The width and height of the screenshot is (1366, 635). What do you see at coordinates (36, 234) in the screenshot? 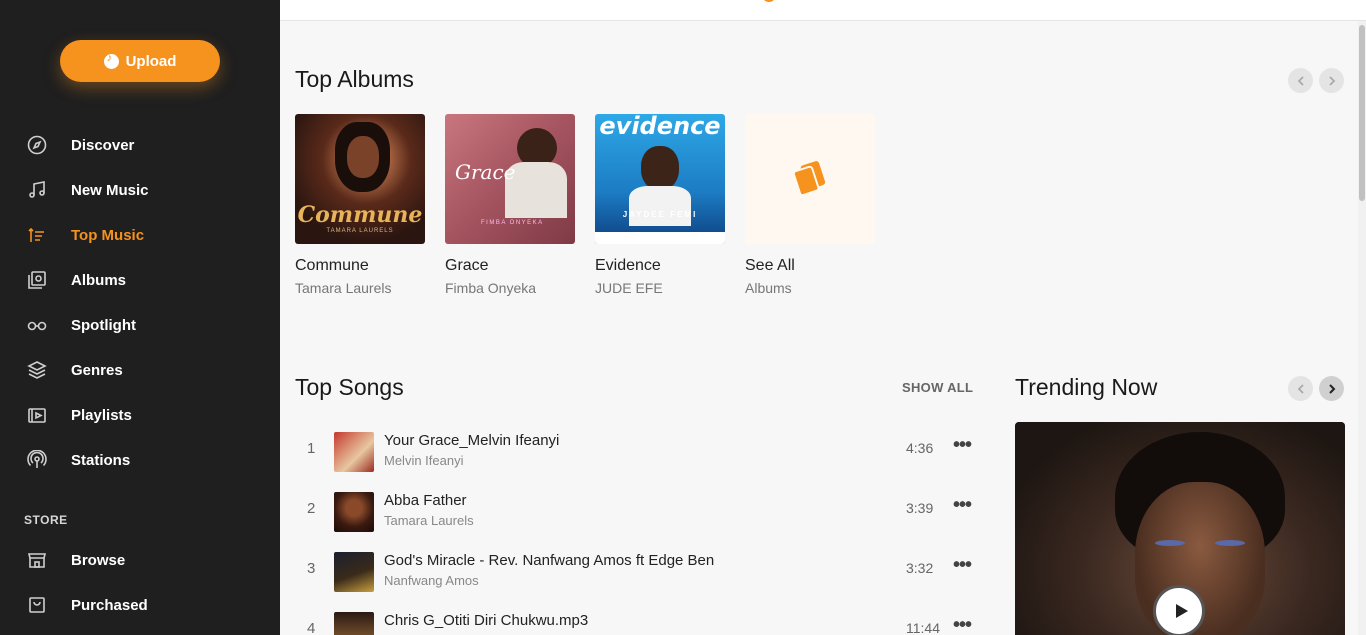
I see `trending-list-icon` at bounding box center [36, 234].